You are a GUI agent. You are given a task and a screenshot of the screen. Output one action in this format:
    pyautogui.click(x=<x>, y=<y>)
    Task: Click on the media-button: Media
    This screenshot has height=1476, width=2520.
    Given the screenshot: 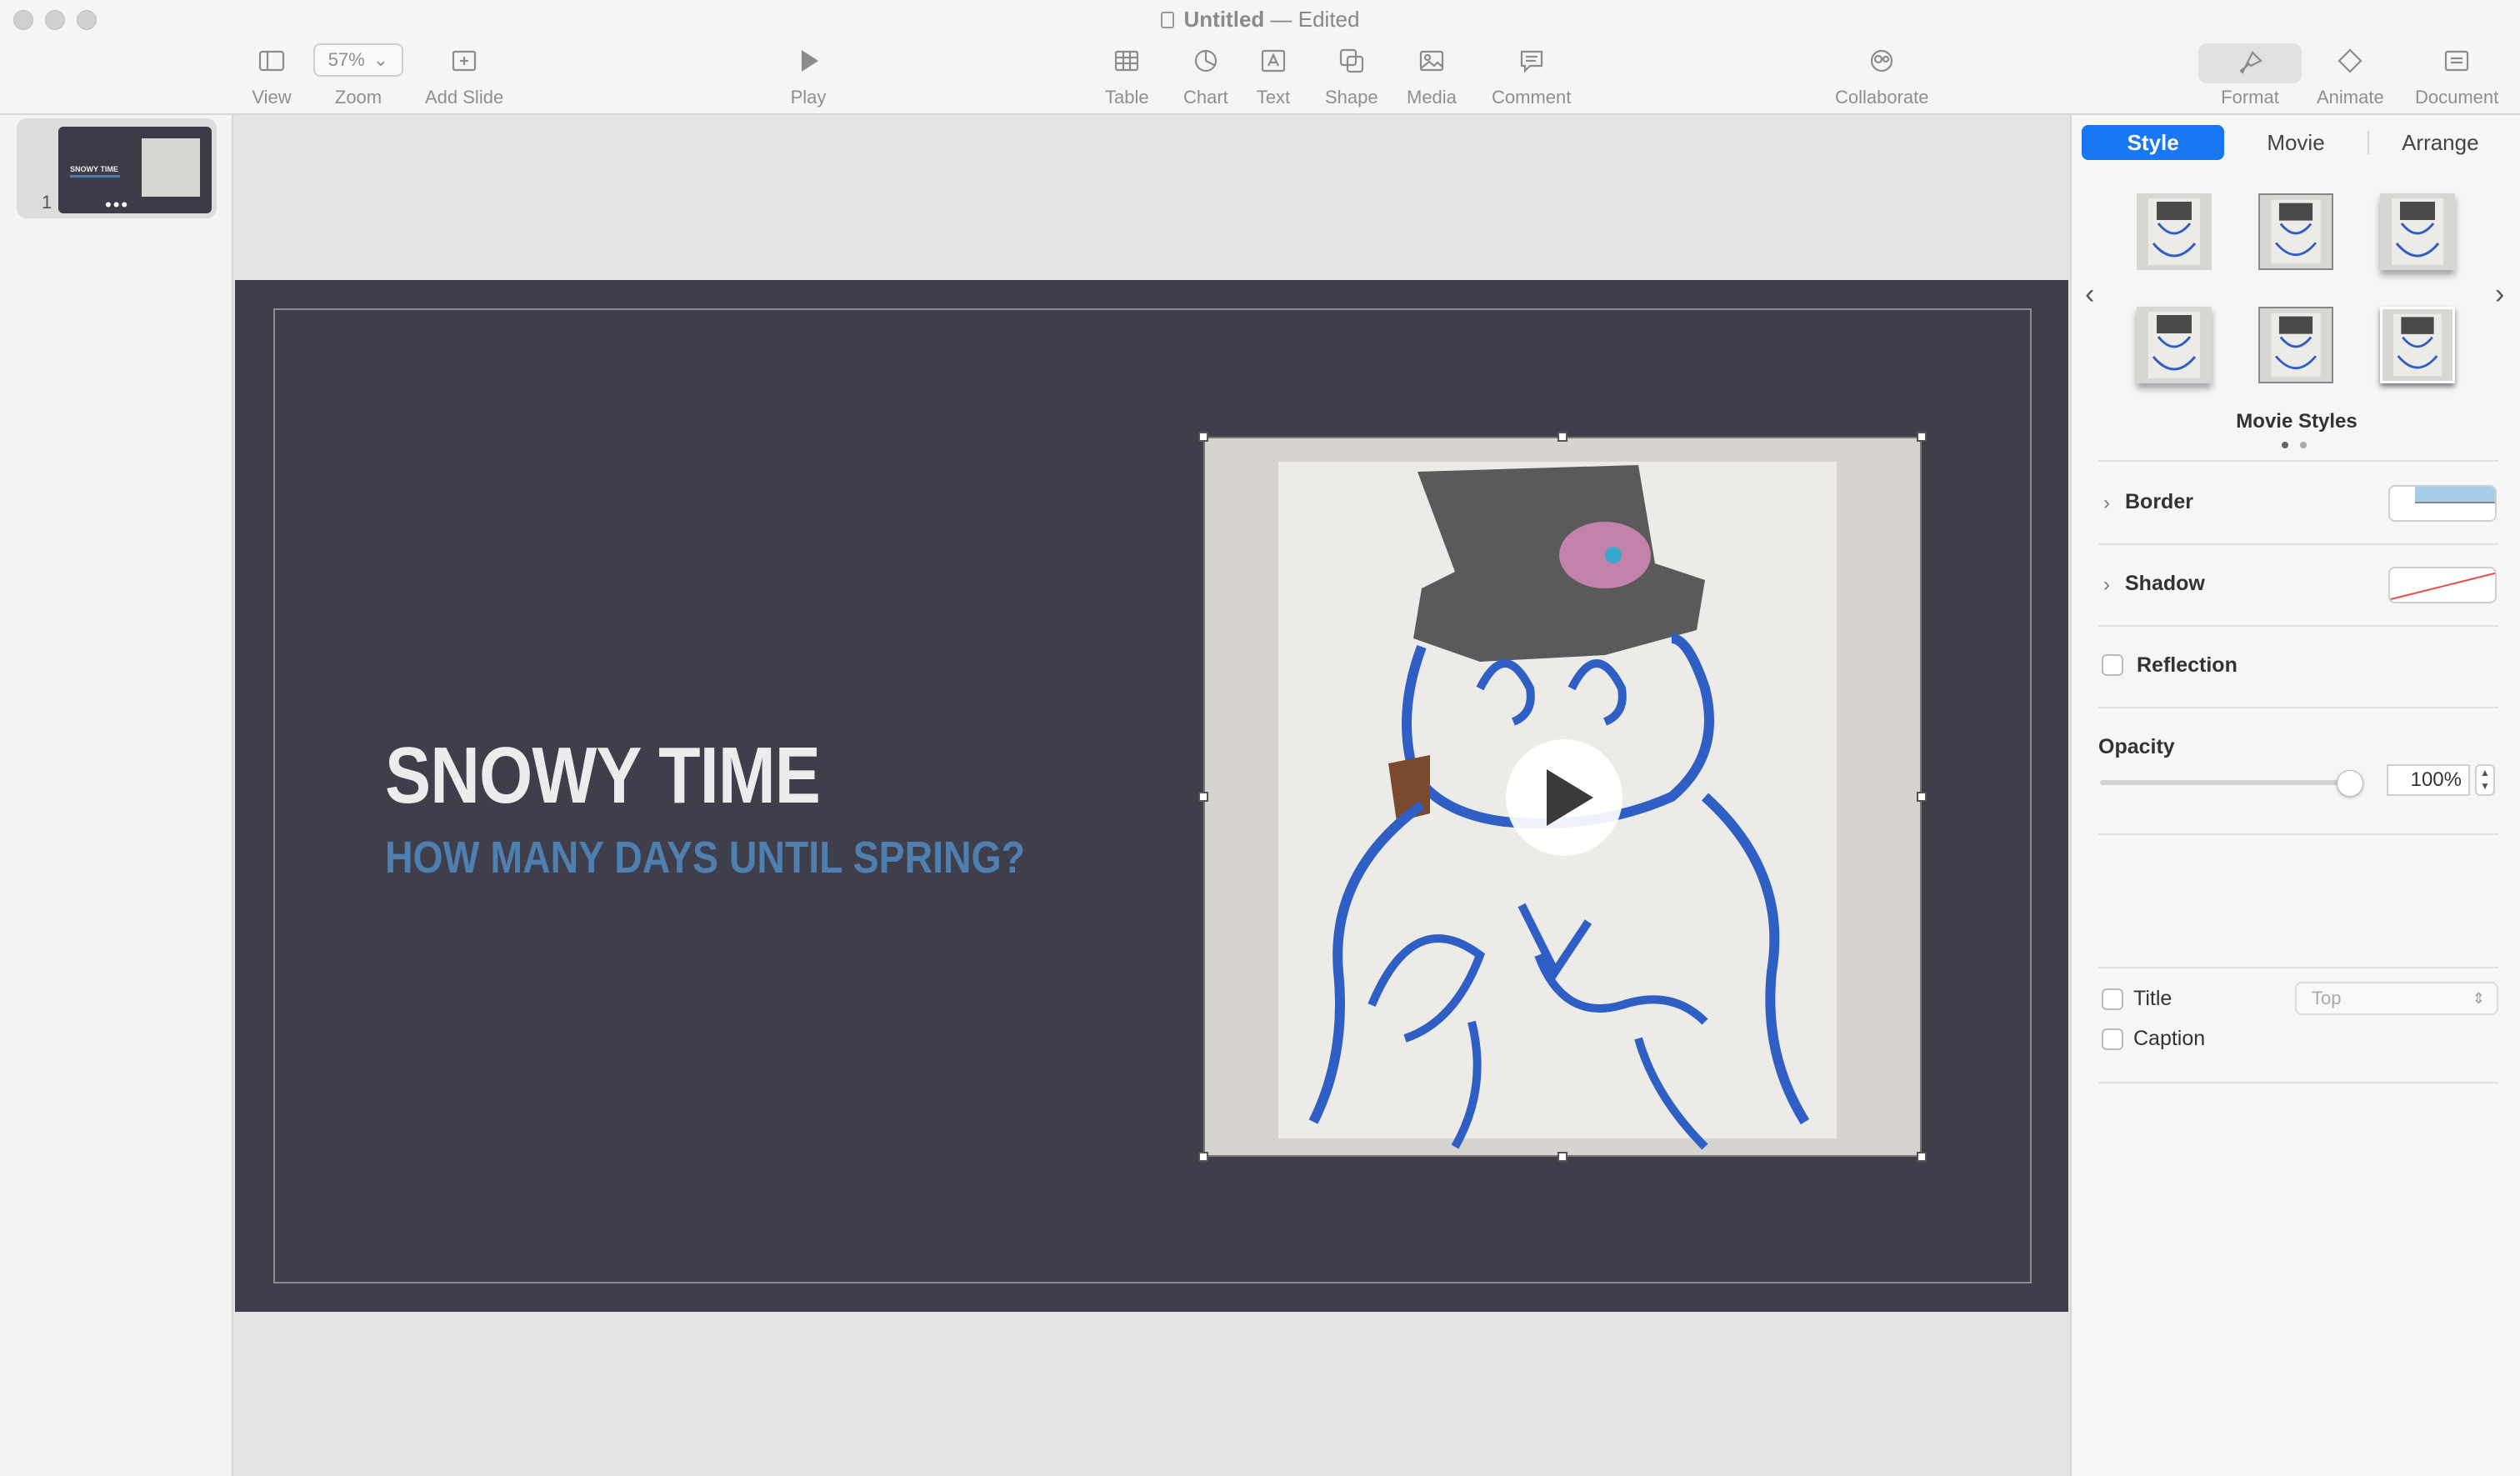 What is the action you would take?
    pyautogui.click(x=1432, y=75)
    